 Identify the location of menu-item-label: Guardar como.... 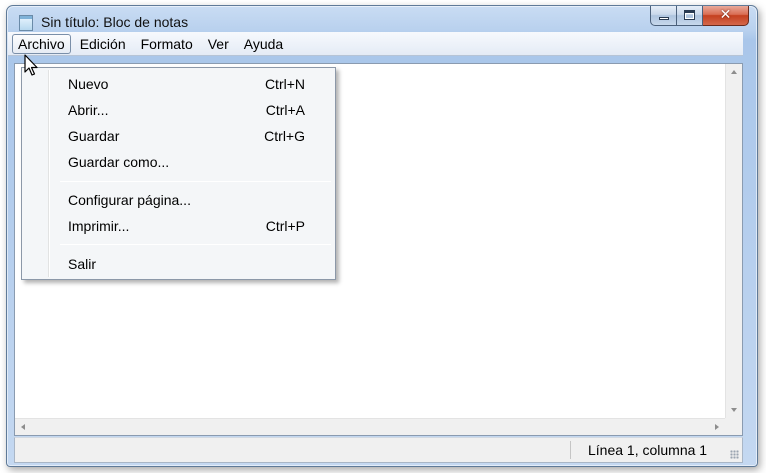
(119, 162).